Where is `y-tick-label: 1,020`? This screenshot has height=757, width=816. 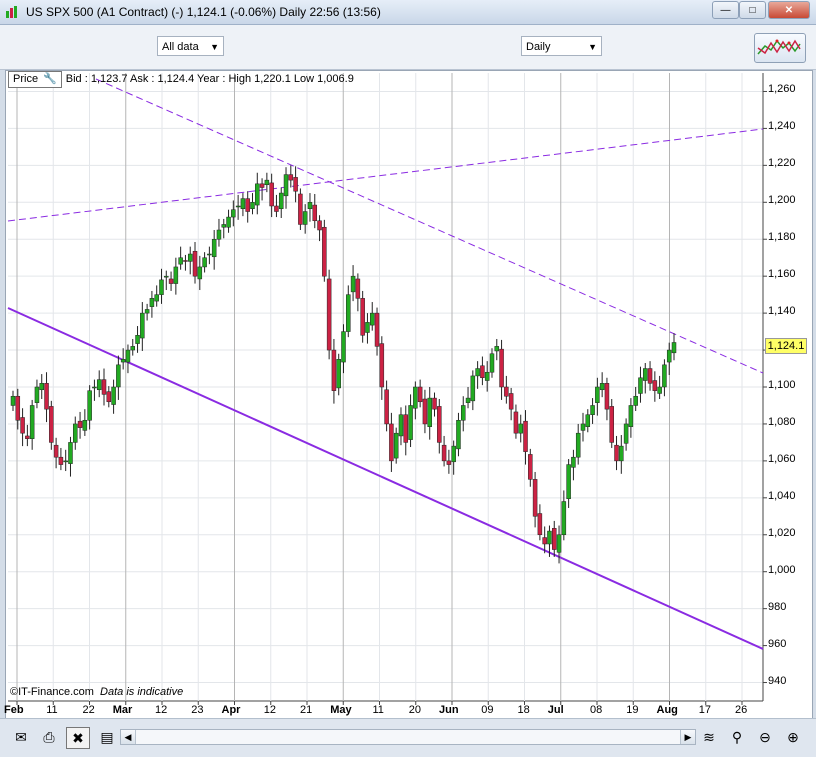 y-tick-label: 1,020 is located at coordinates (782, 532).